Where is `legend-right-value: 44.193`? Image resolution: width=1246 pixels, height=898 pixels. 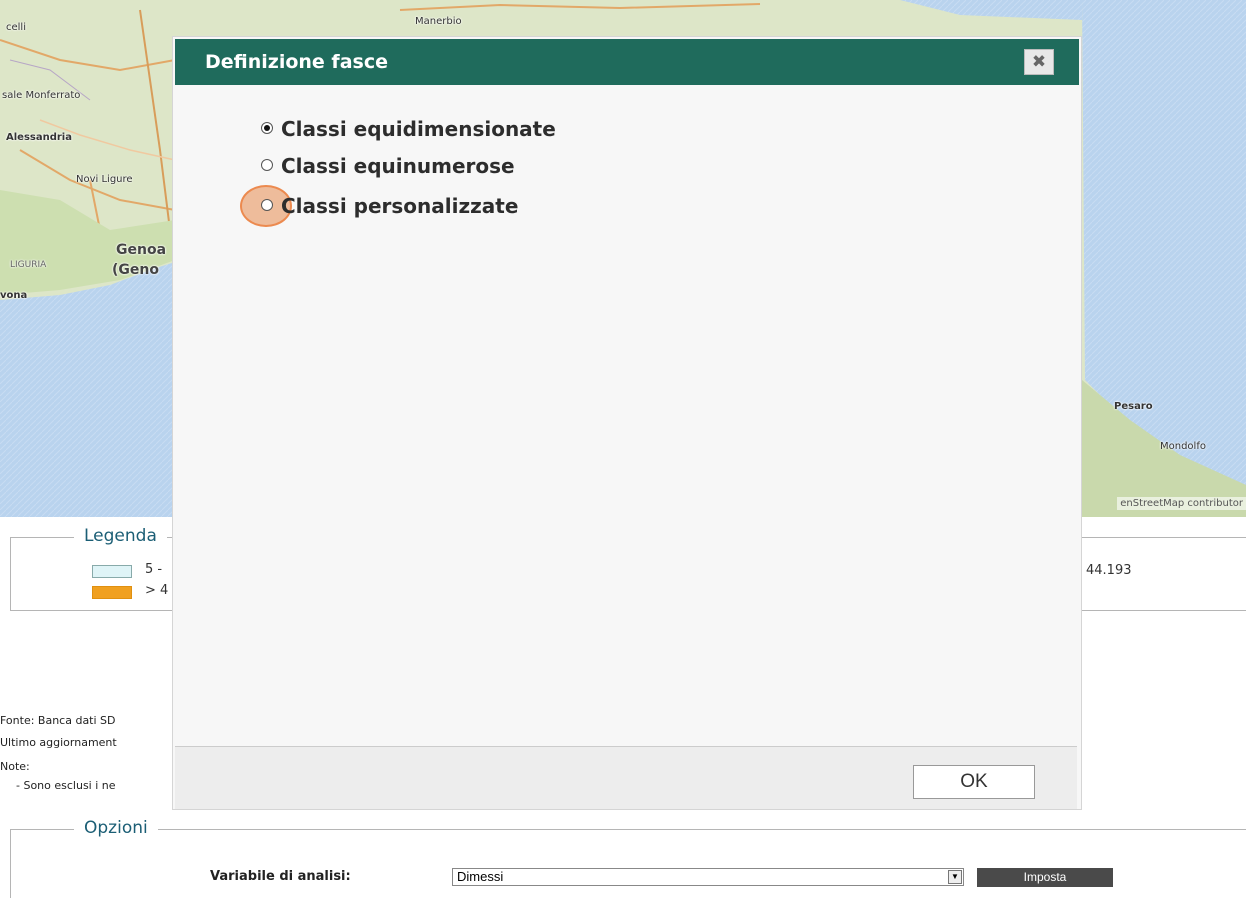 legend-right-value: 44.193 is located at coordinates (1109, 570).